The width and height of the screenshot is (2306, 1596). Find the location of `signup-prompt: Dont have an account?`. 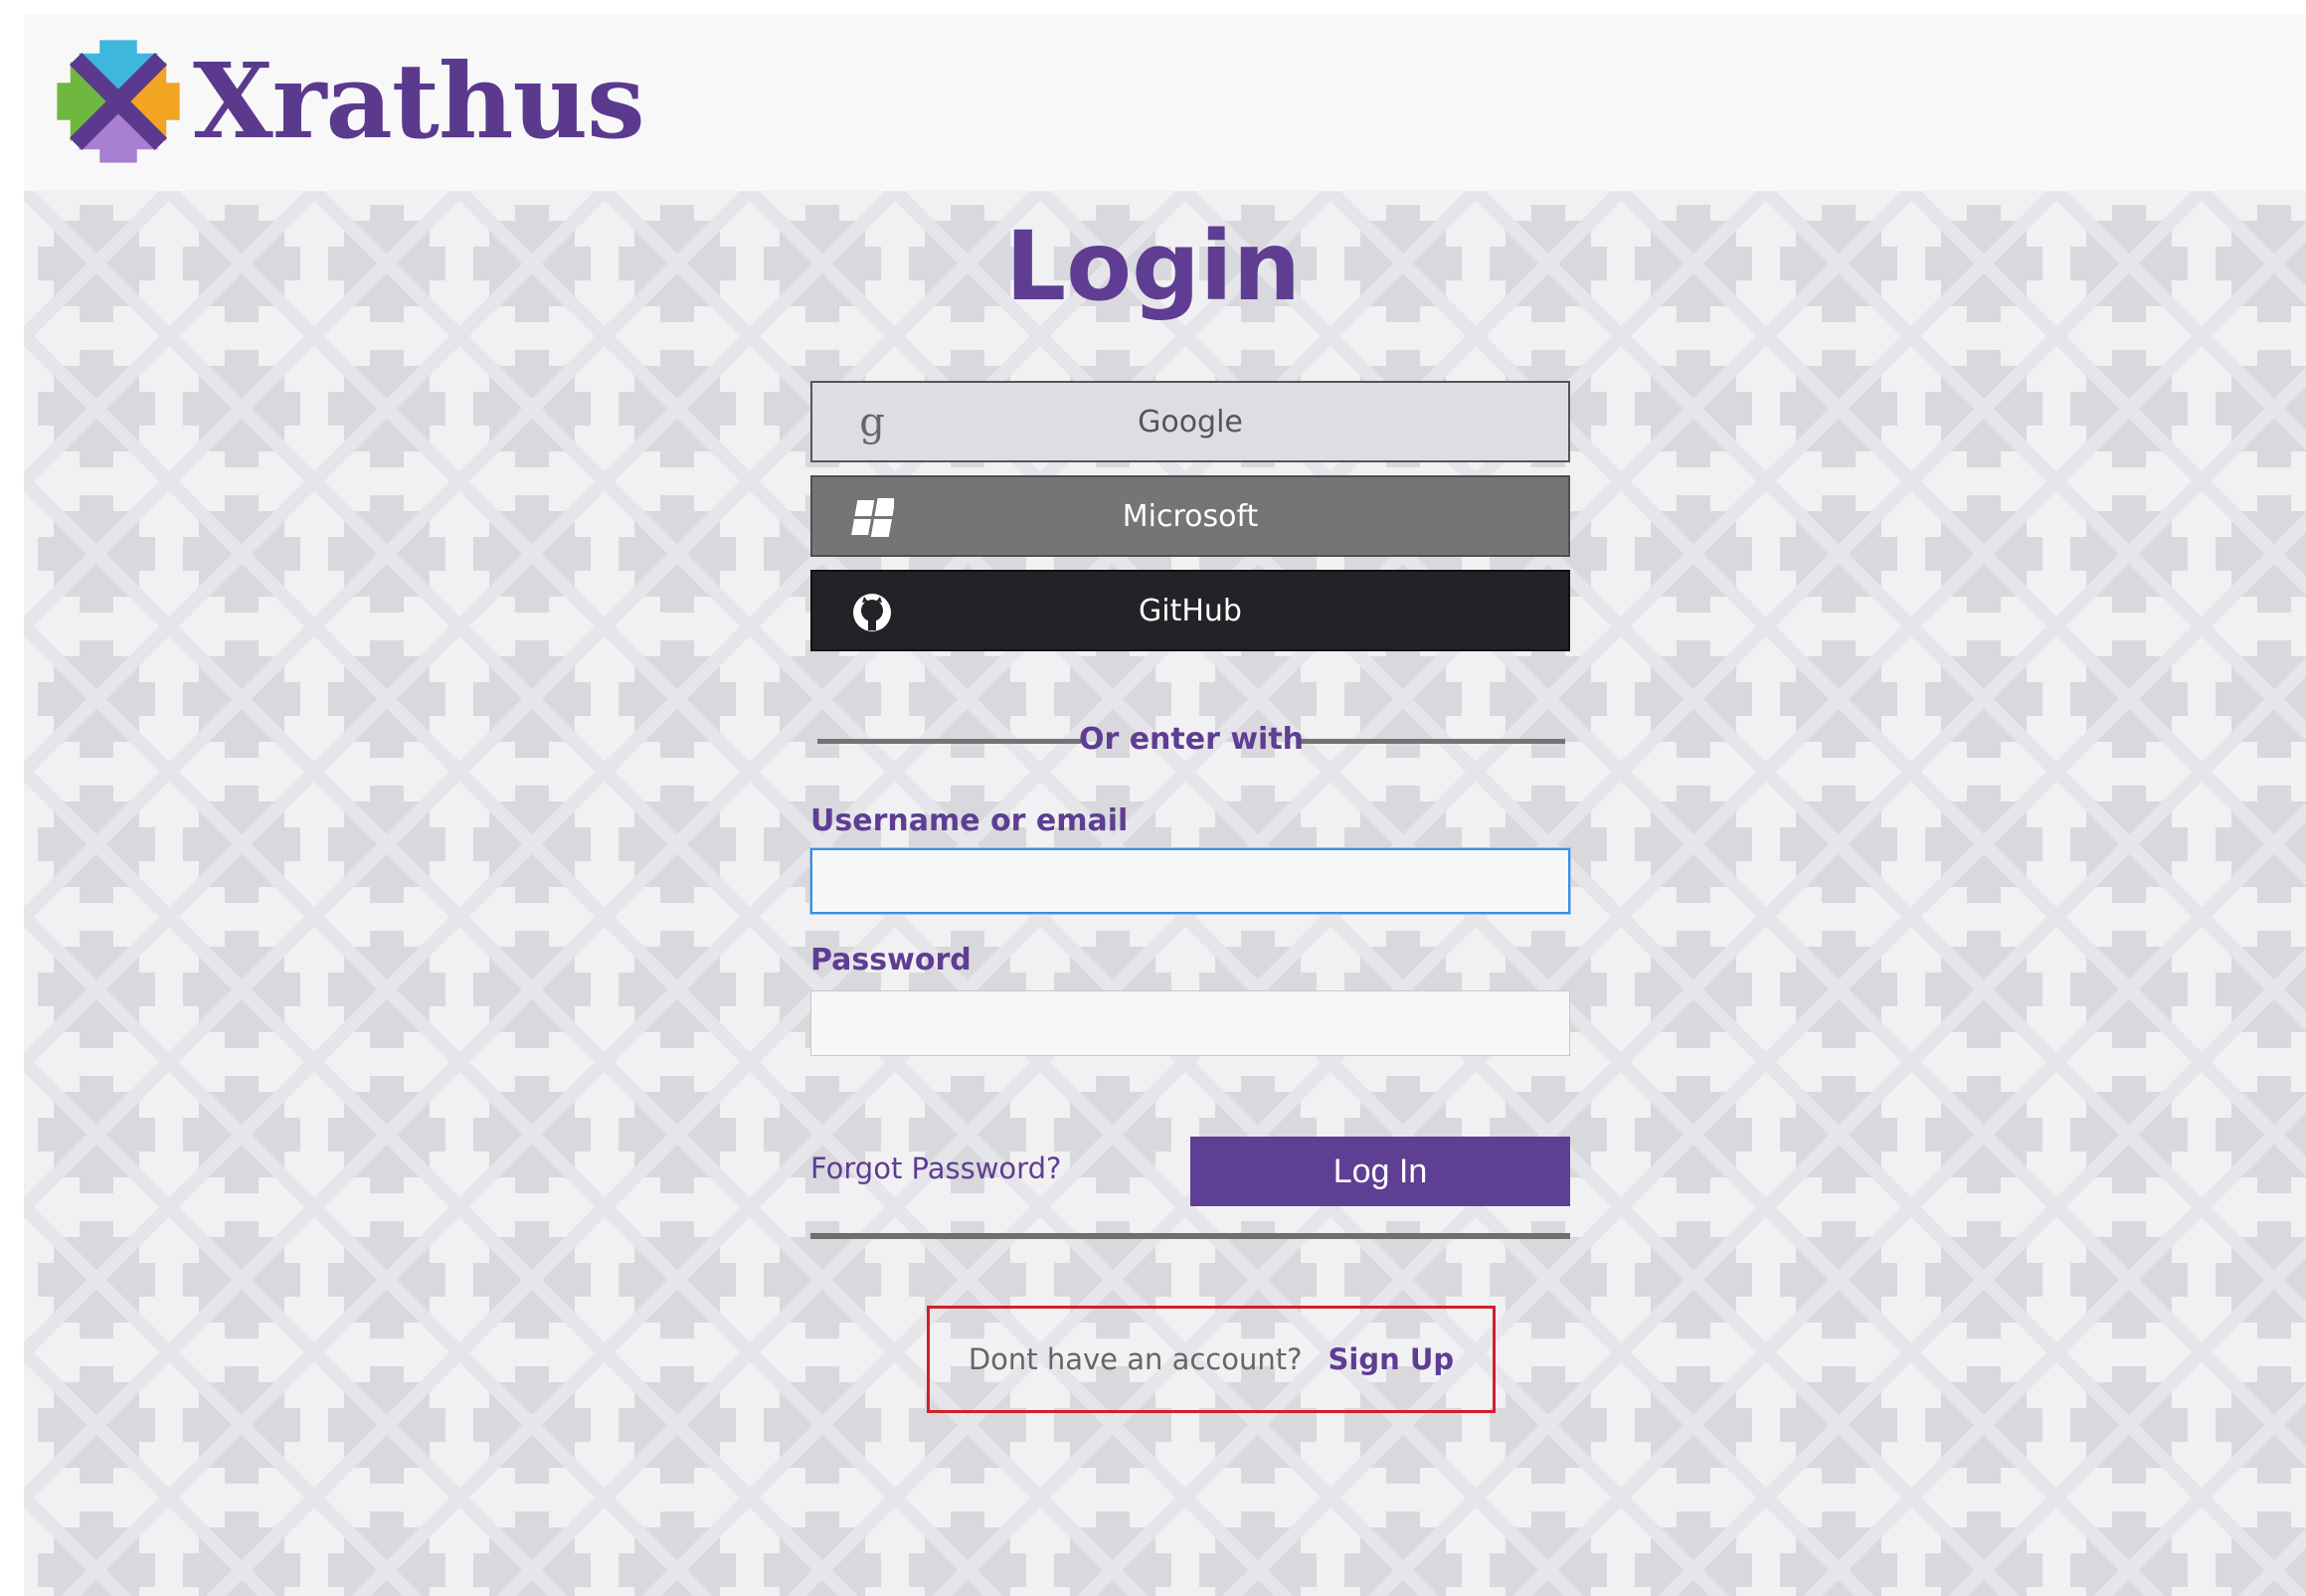

signup-prompt: Dont have an account? is located at coordinates (1135, 1359).